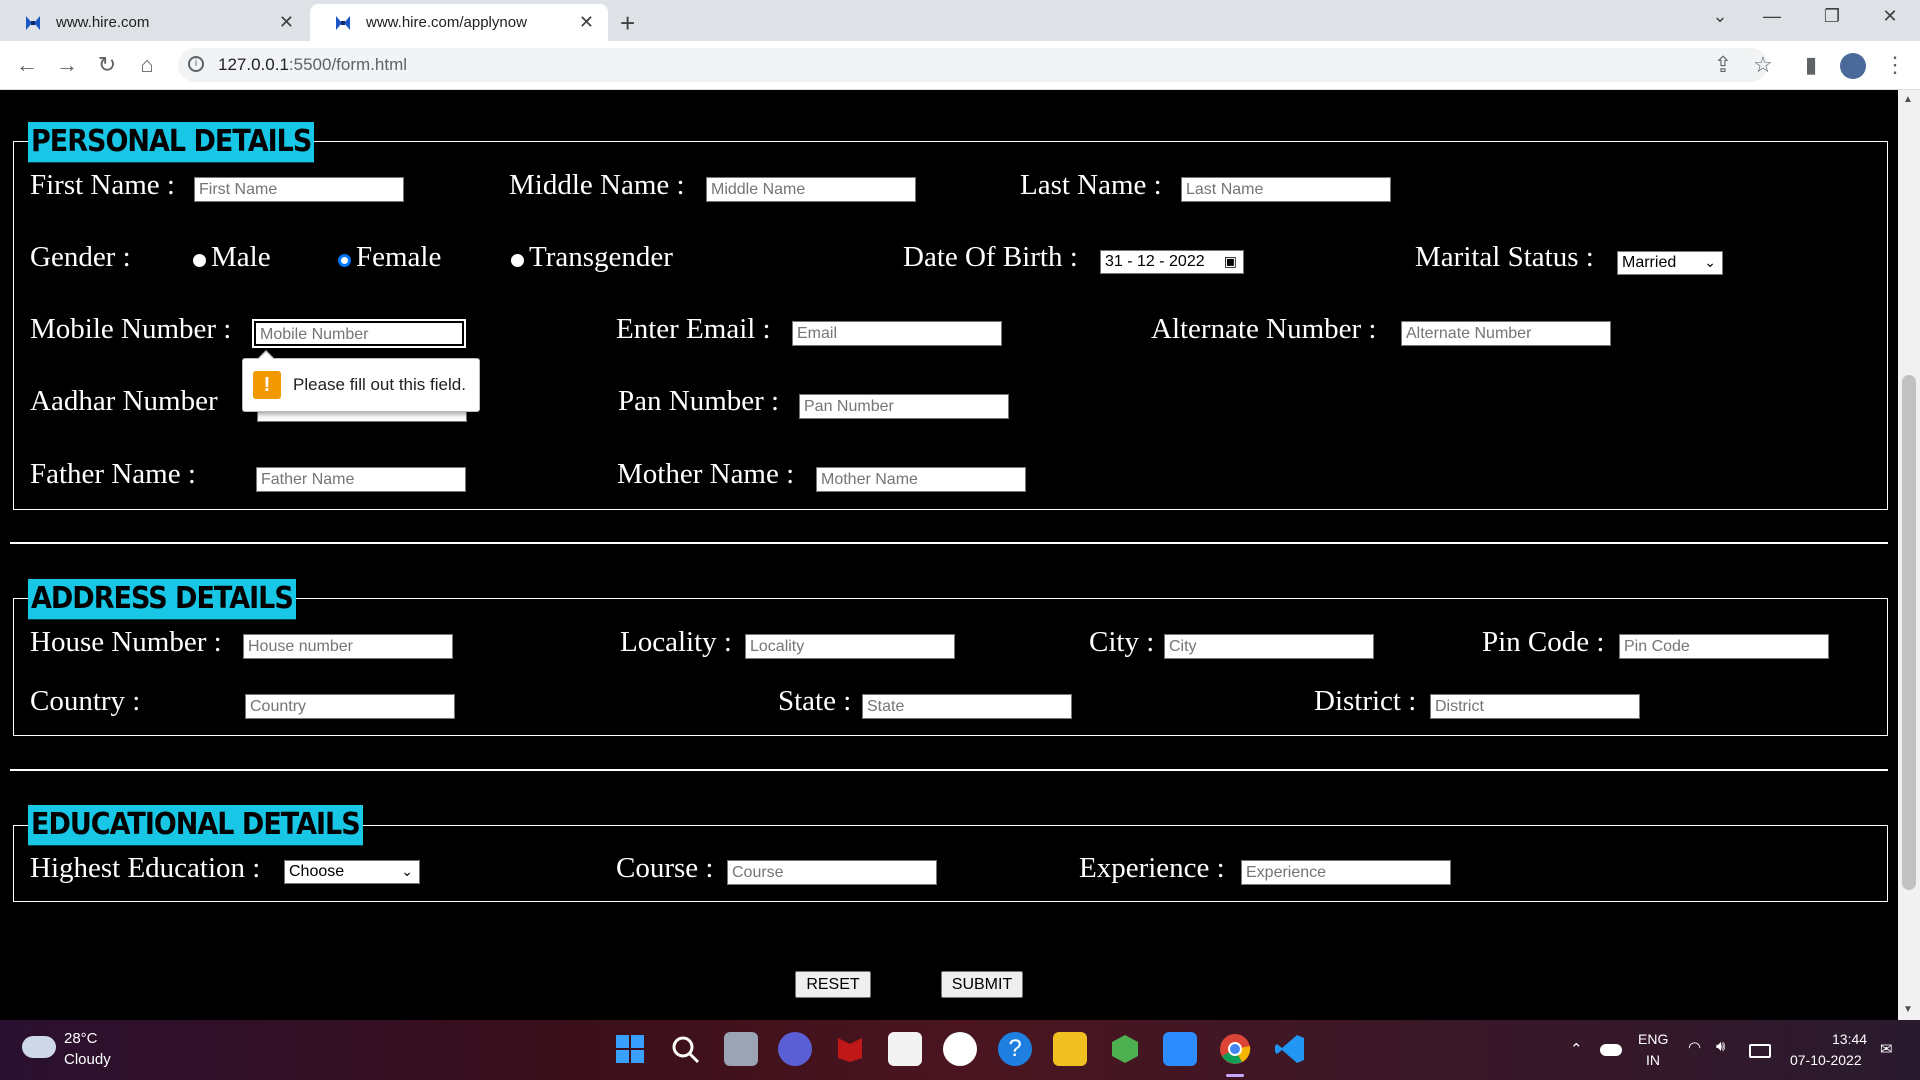 The width and height of the screenshot is (1920, 1080). Describe the element at coordinates (87, 1059) in the screenshot. I see `weather-desc: Cloudy` at that location.